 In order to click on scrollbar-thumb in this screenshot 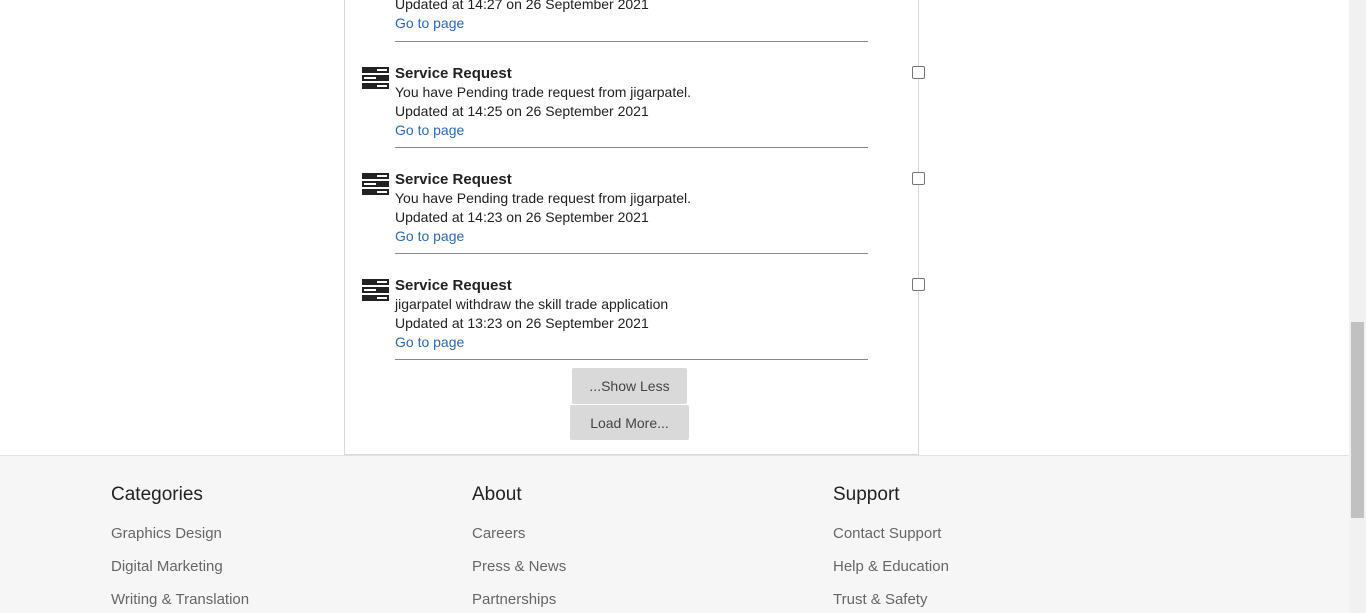, I will do `click(1357, 420)`.